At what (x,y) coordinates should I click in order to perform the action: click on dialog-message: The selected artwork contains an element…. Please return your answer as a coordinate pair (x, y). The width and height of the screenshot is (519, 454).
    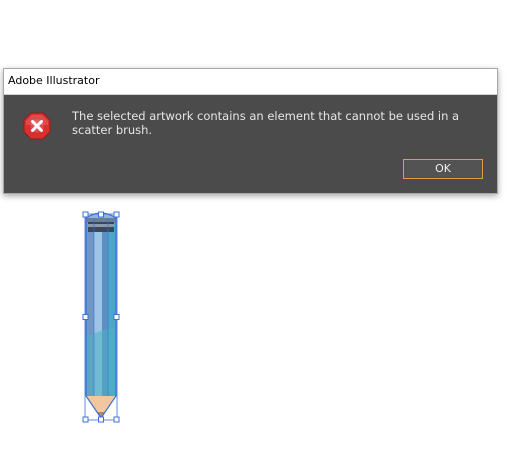
    Looking at the image, I should click on (266, 123).